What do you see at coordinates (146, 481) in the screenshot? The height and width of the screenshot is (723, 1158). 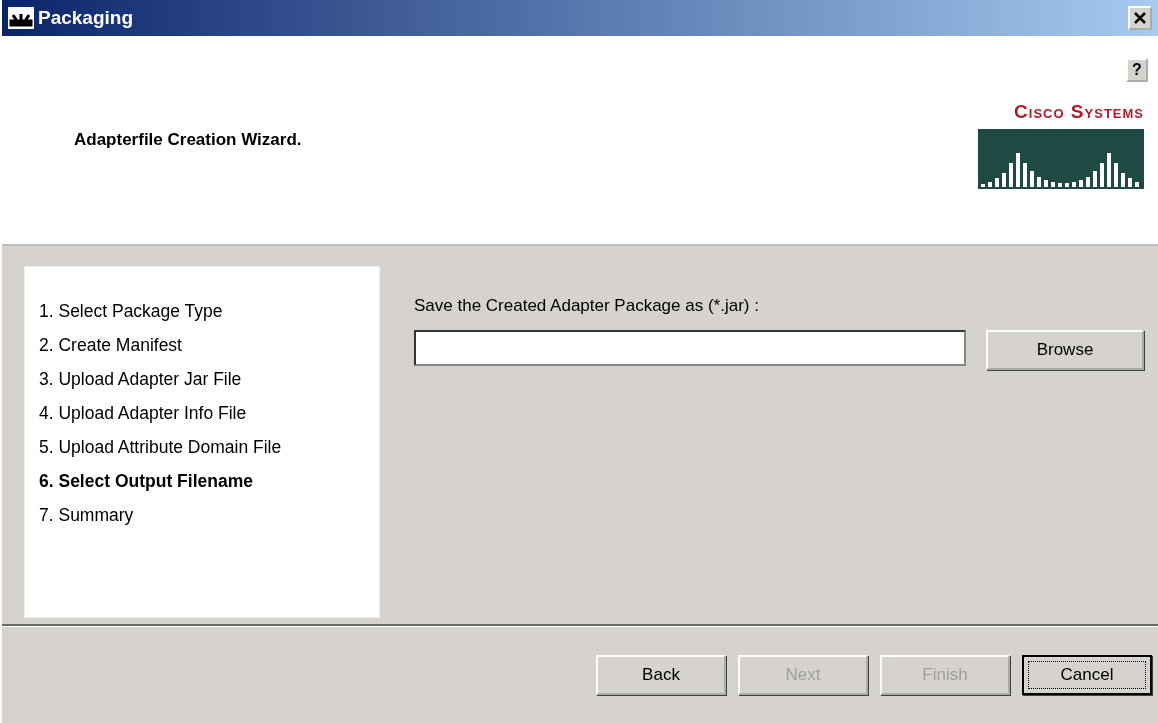 I see `step-item: 6. Select Output Filename` at bounding box center [146, 481].